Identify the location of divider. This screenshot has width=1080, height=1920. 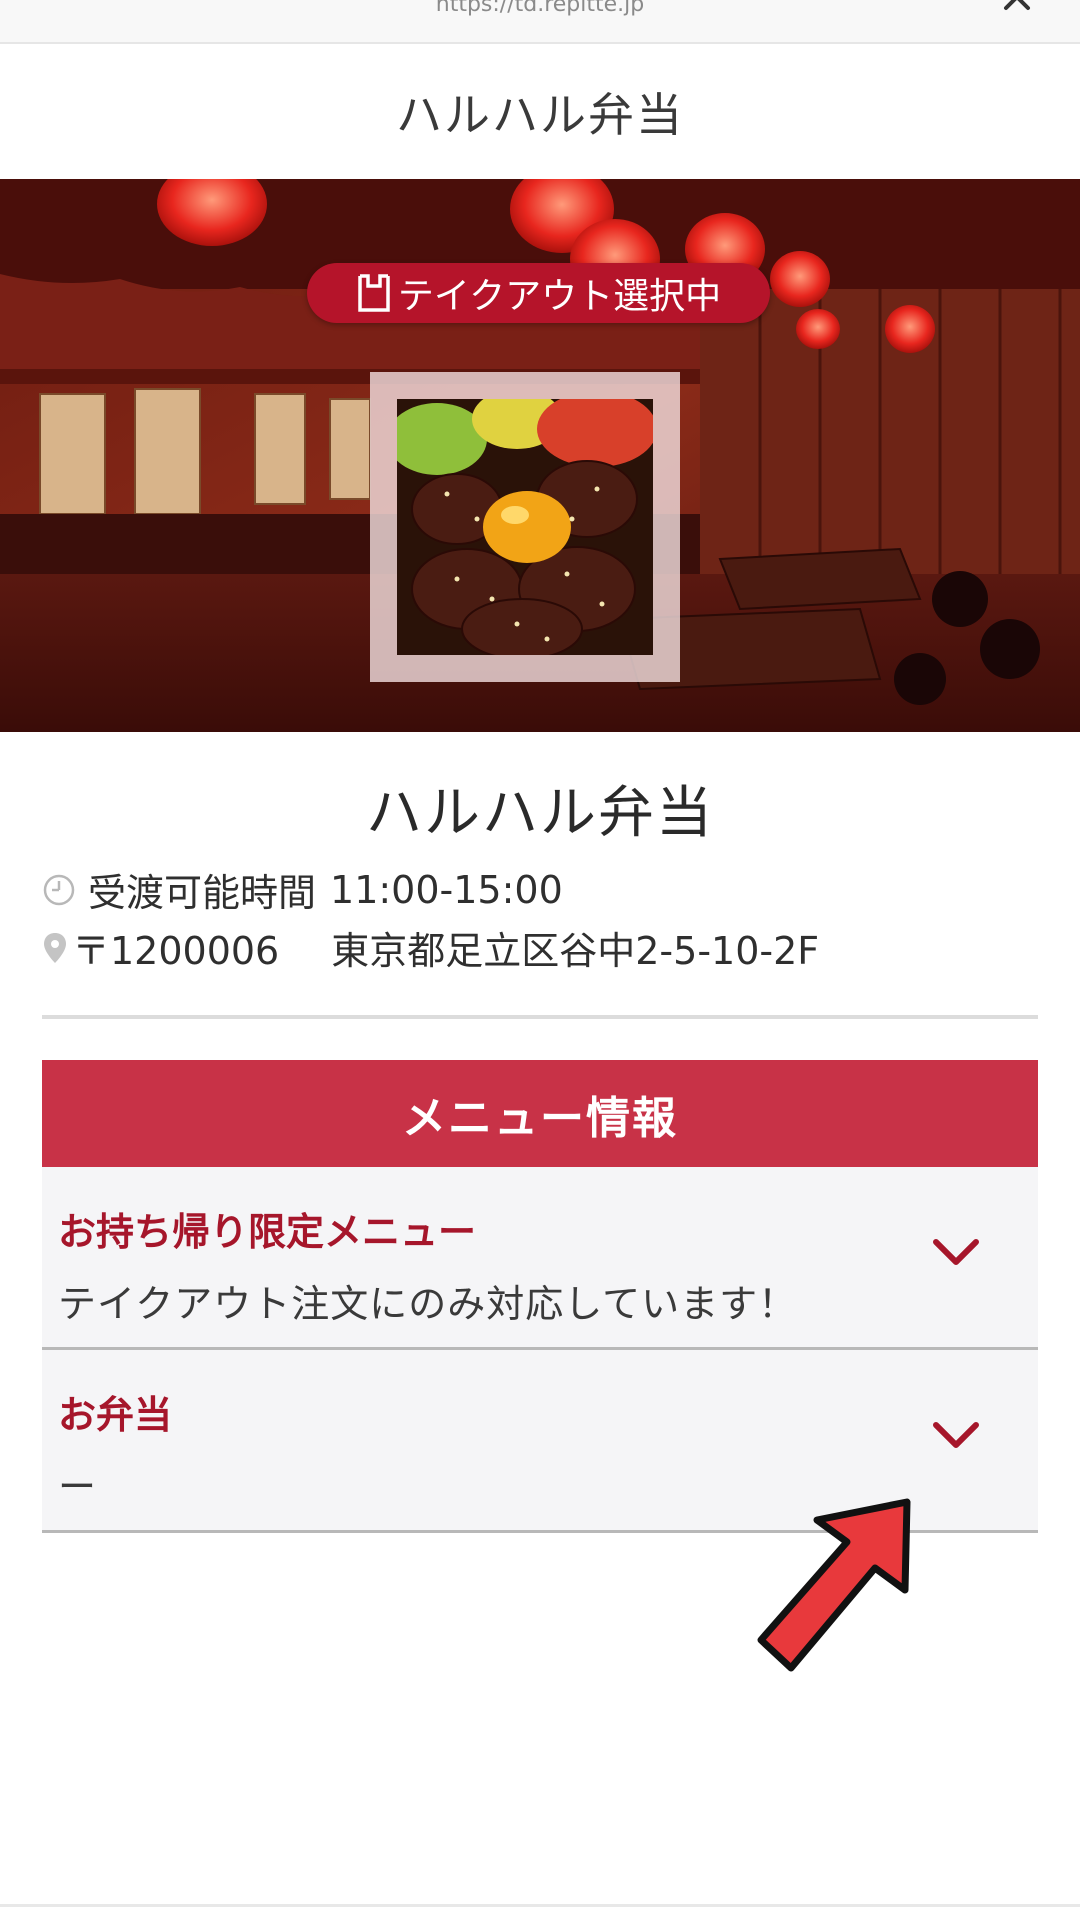
(540, 1017).